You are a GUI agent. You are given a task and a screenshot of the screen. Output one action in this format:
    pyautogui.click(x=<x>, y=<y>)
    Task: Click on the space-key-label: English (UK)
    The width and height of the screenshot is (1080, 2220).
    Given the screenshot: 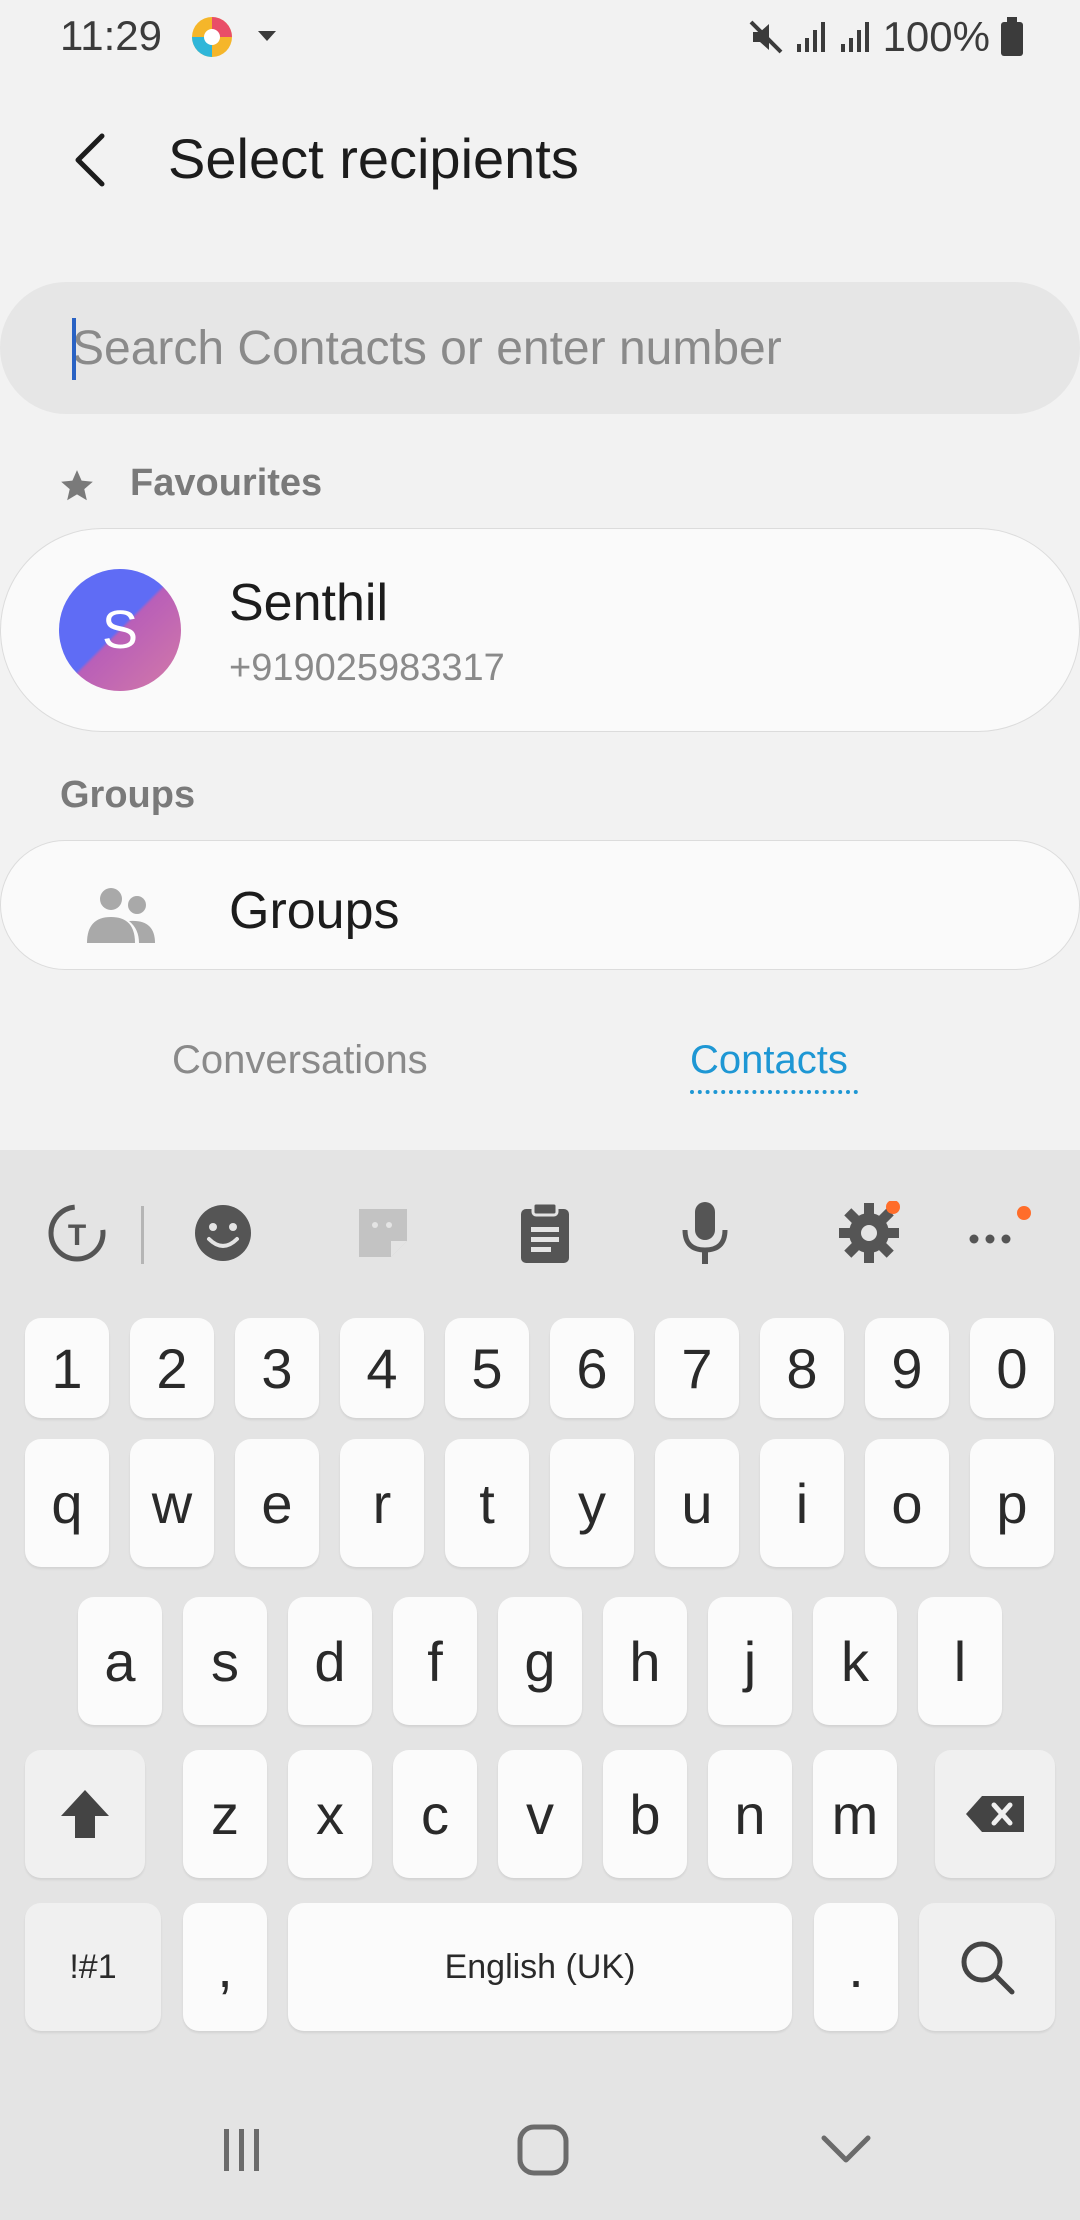 What is the action you would take?
    pyautogui.click(x=540, y=1966)
    